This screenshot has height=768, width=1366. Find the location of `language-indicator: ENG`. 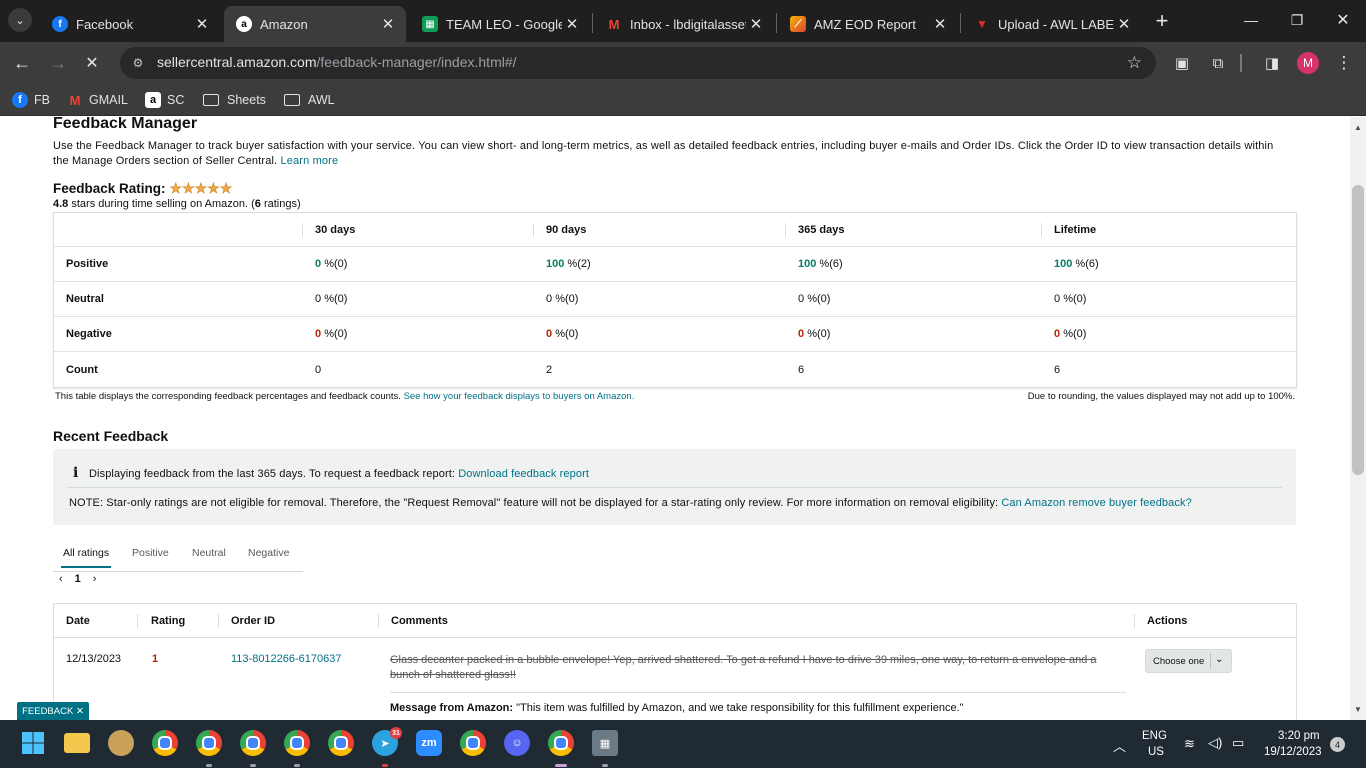

language-indicator: ENG is located at coordinates (1154, 736).